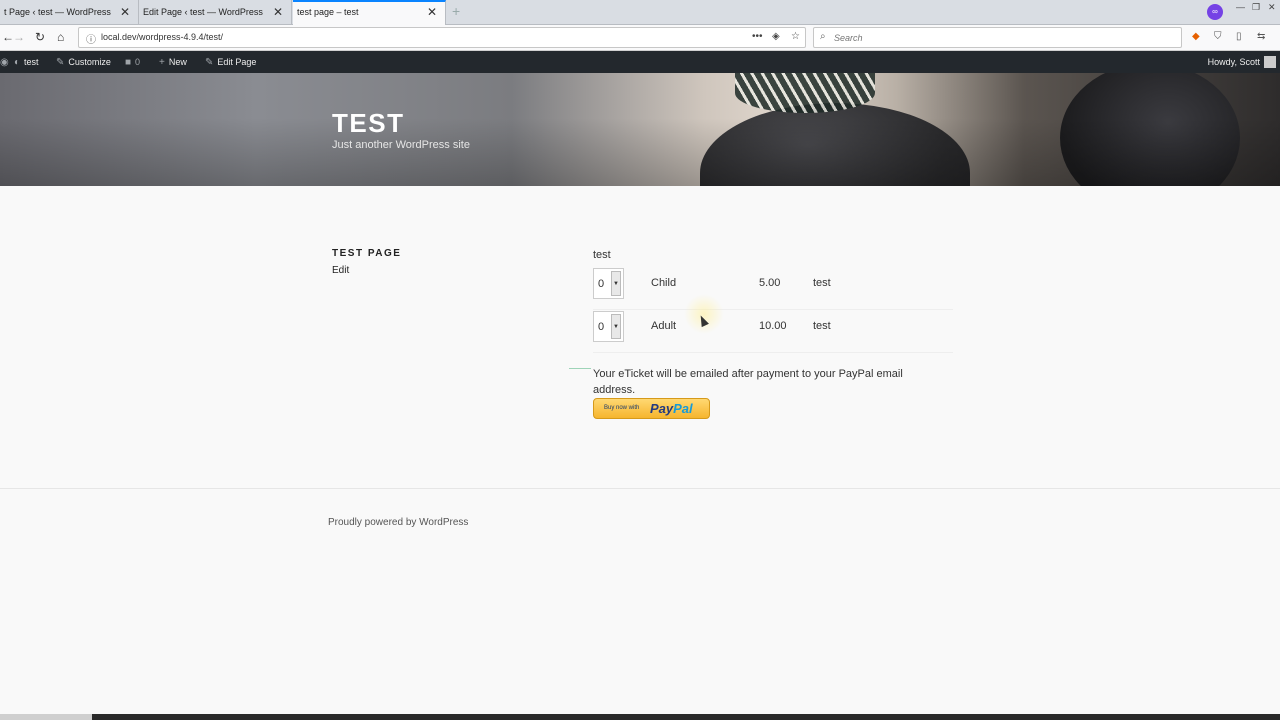  Describe the element at coordinates (230, 62) in the screenshot. I see `admin-edit-page-link: ✎ Edit Page` at that location.